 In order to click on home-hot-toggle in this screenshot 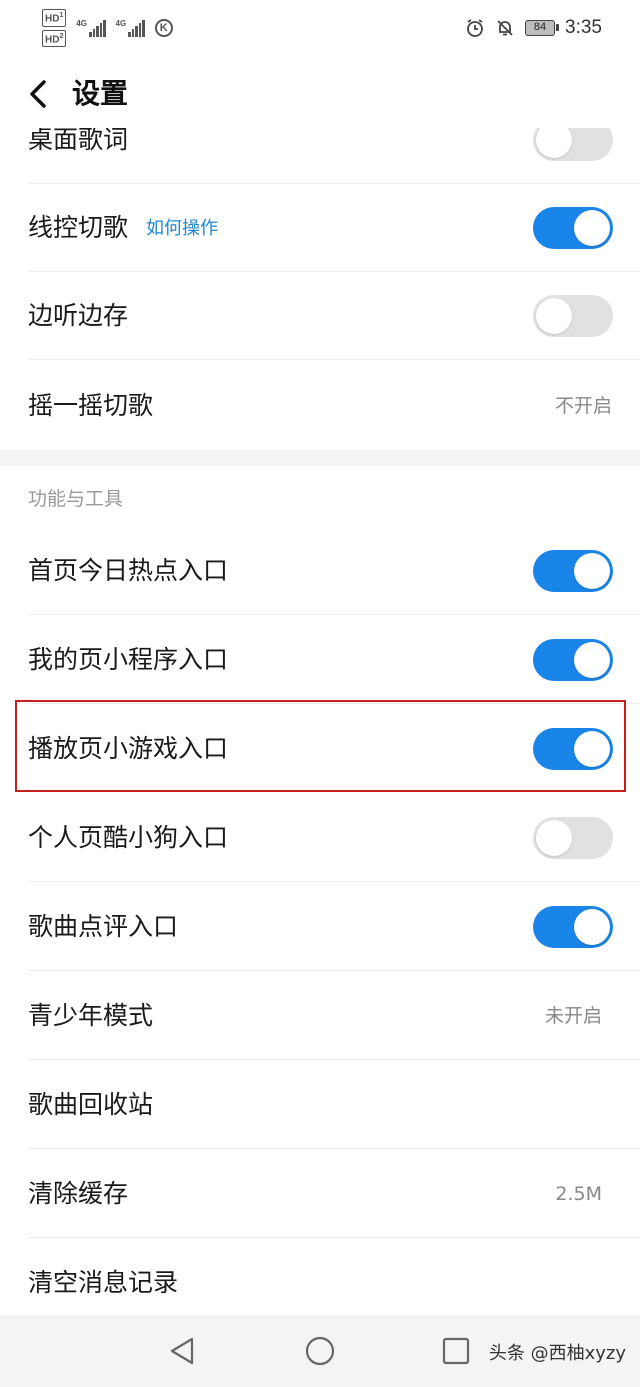, I will do `click(573, 571)`.